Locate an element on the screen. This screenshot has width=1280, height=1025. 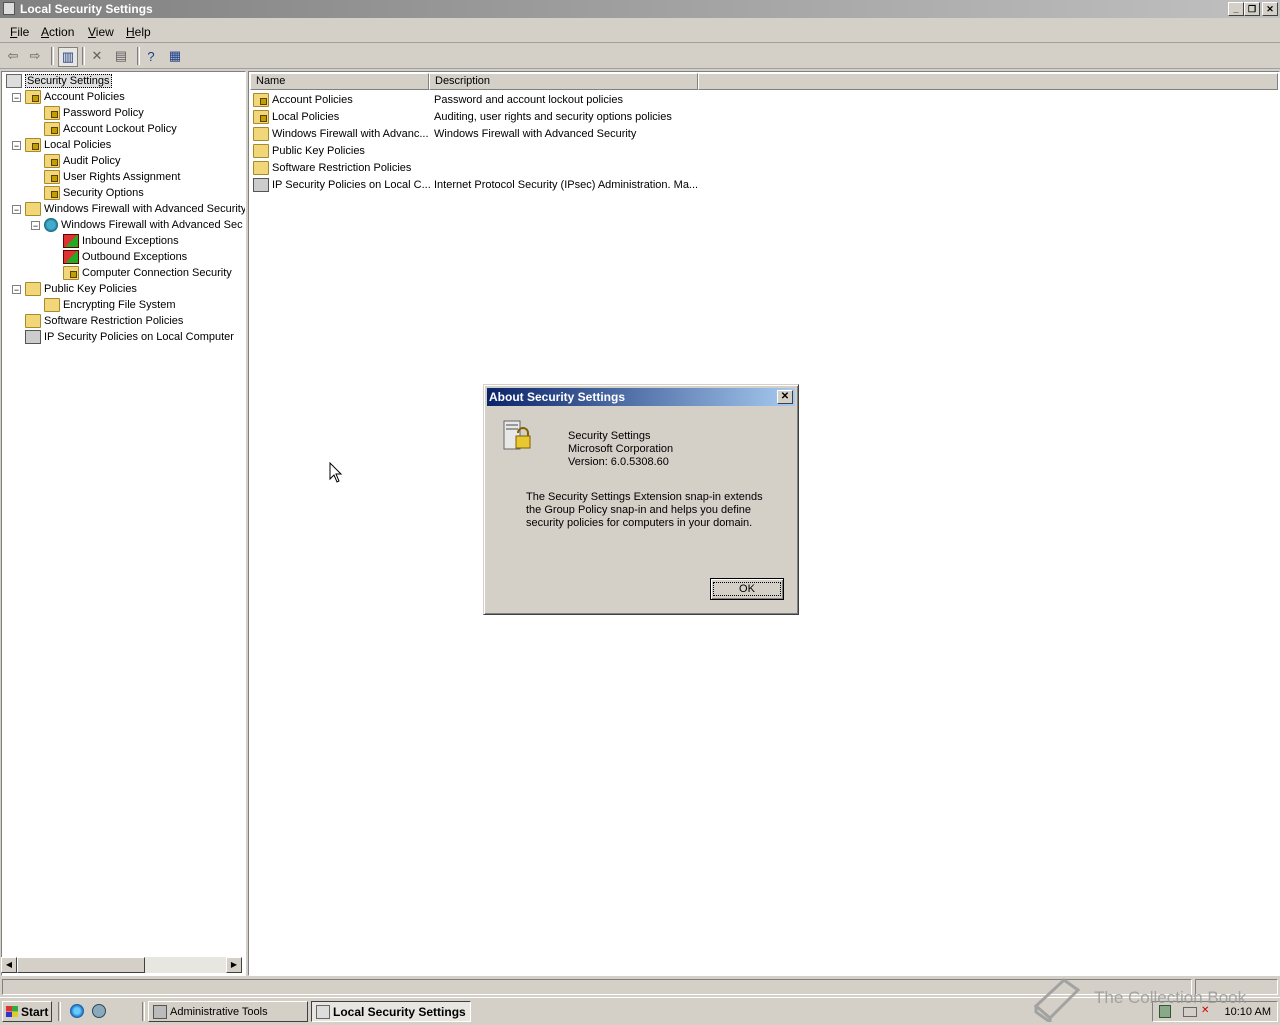
column-header-name: Name is located at coordinates (339, 81).